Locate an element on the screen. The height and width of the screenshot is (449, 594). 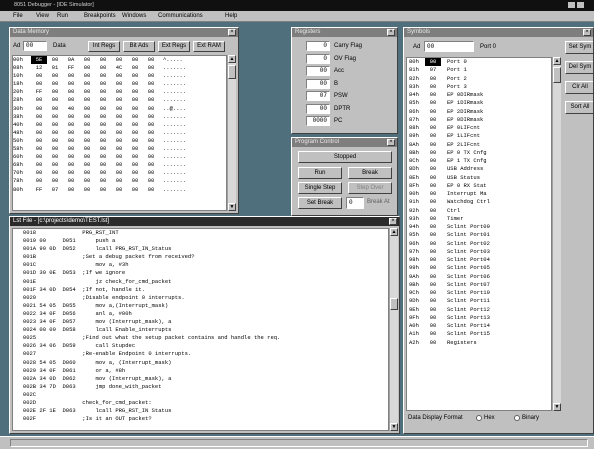
symbol-row: 80h 00 Port 0 is located at coordinates (479, 62).